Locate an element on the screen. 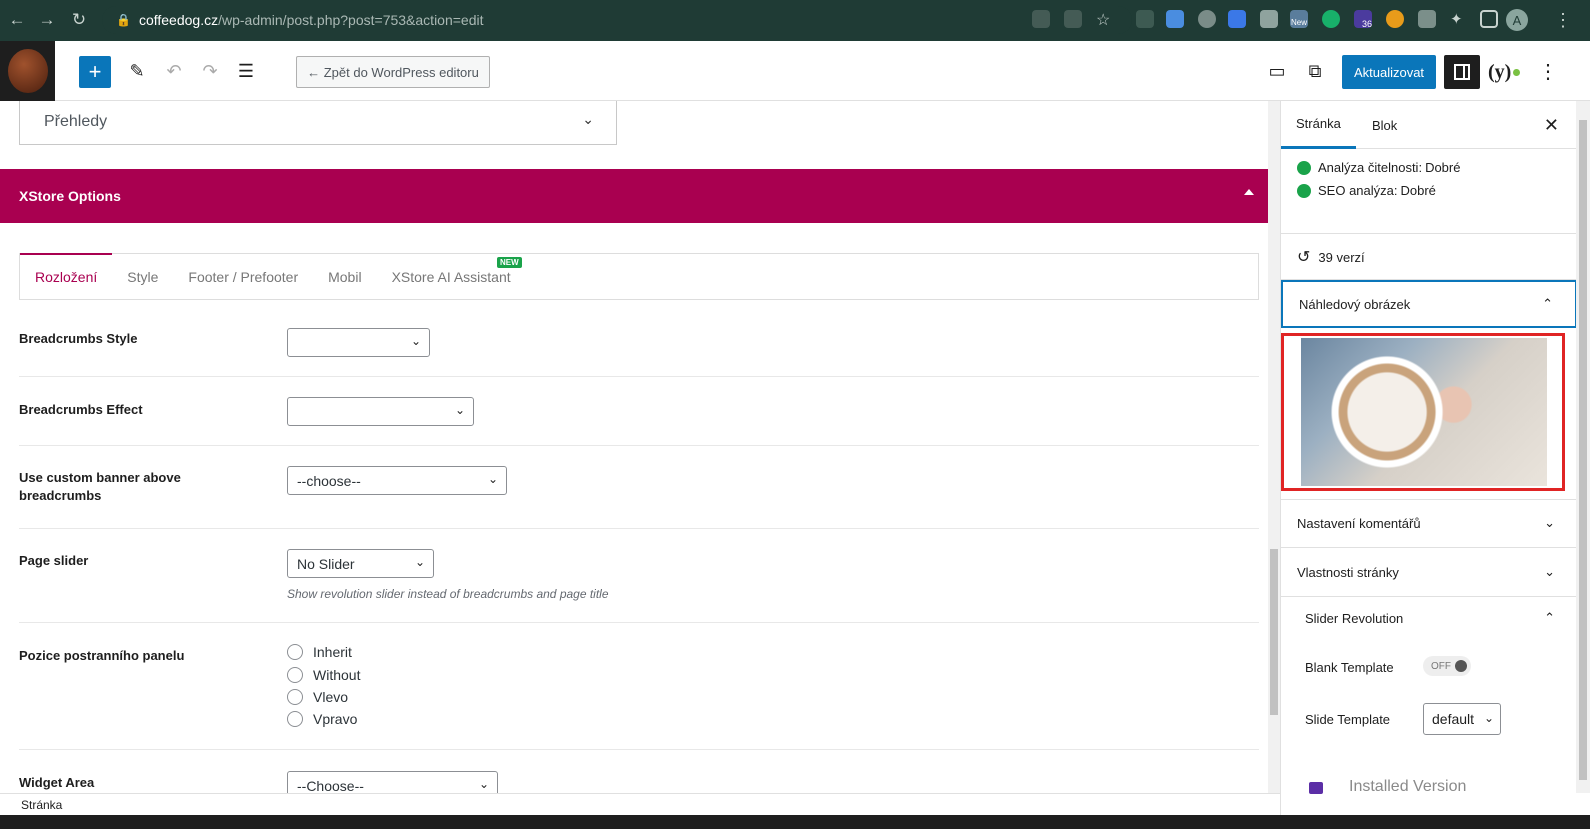  breadcrumbs-effect-label: Breadcrumbs Effect is located at coordinates (81, 409).